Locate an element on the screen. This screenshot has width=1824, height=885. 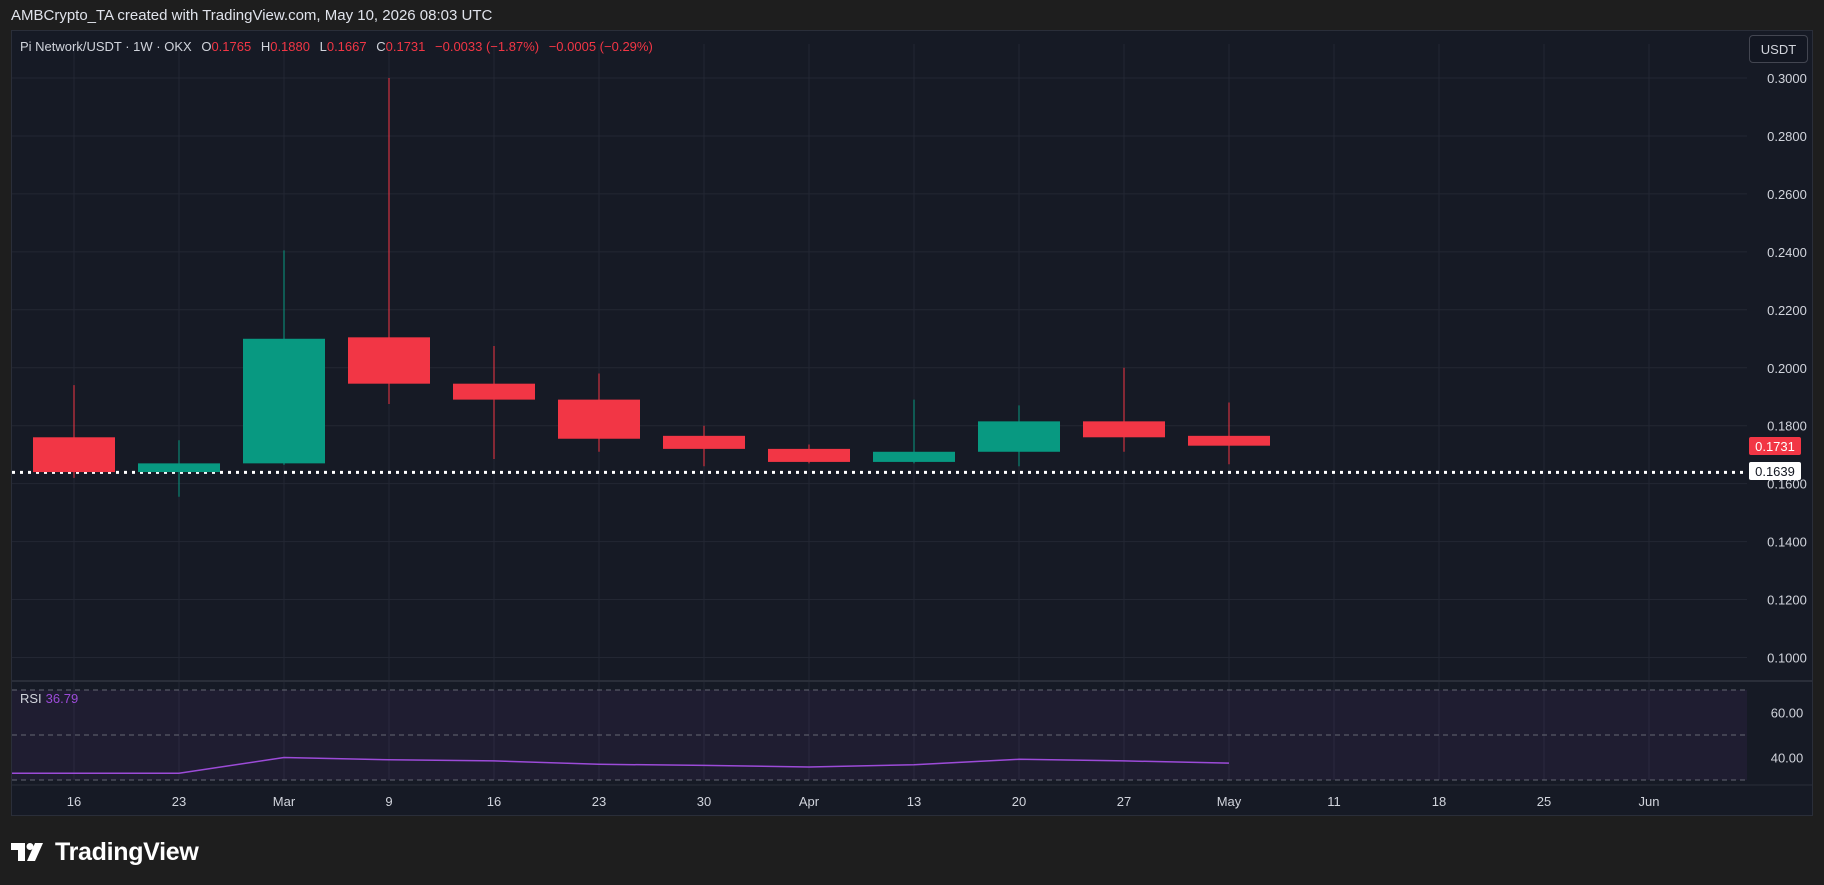
rsi-y-tick-label: 60.00 is located at coordinates (1787, 713).